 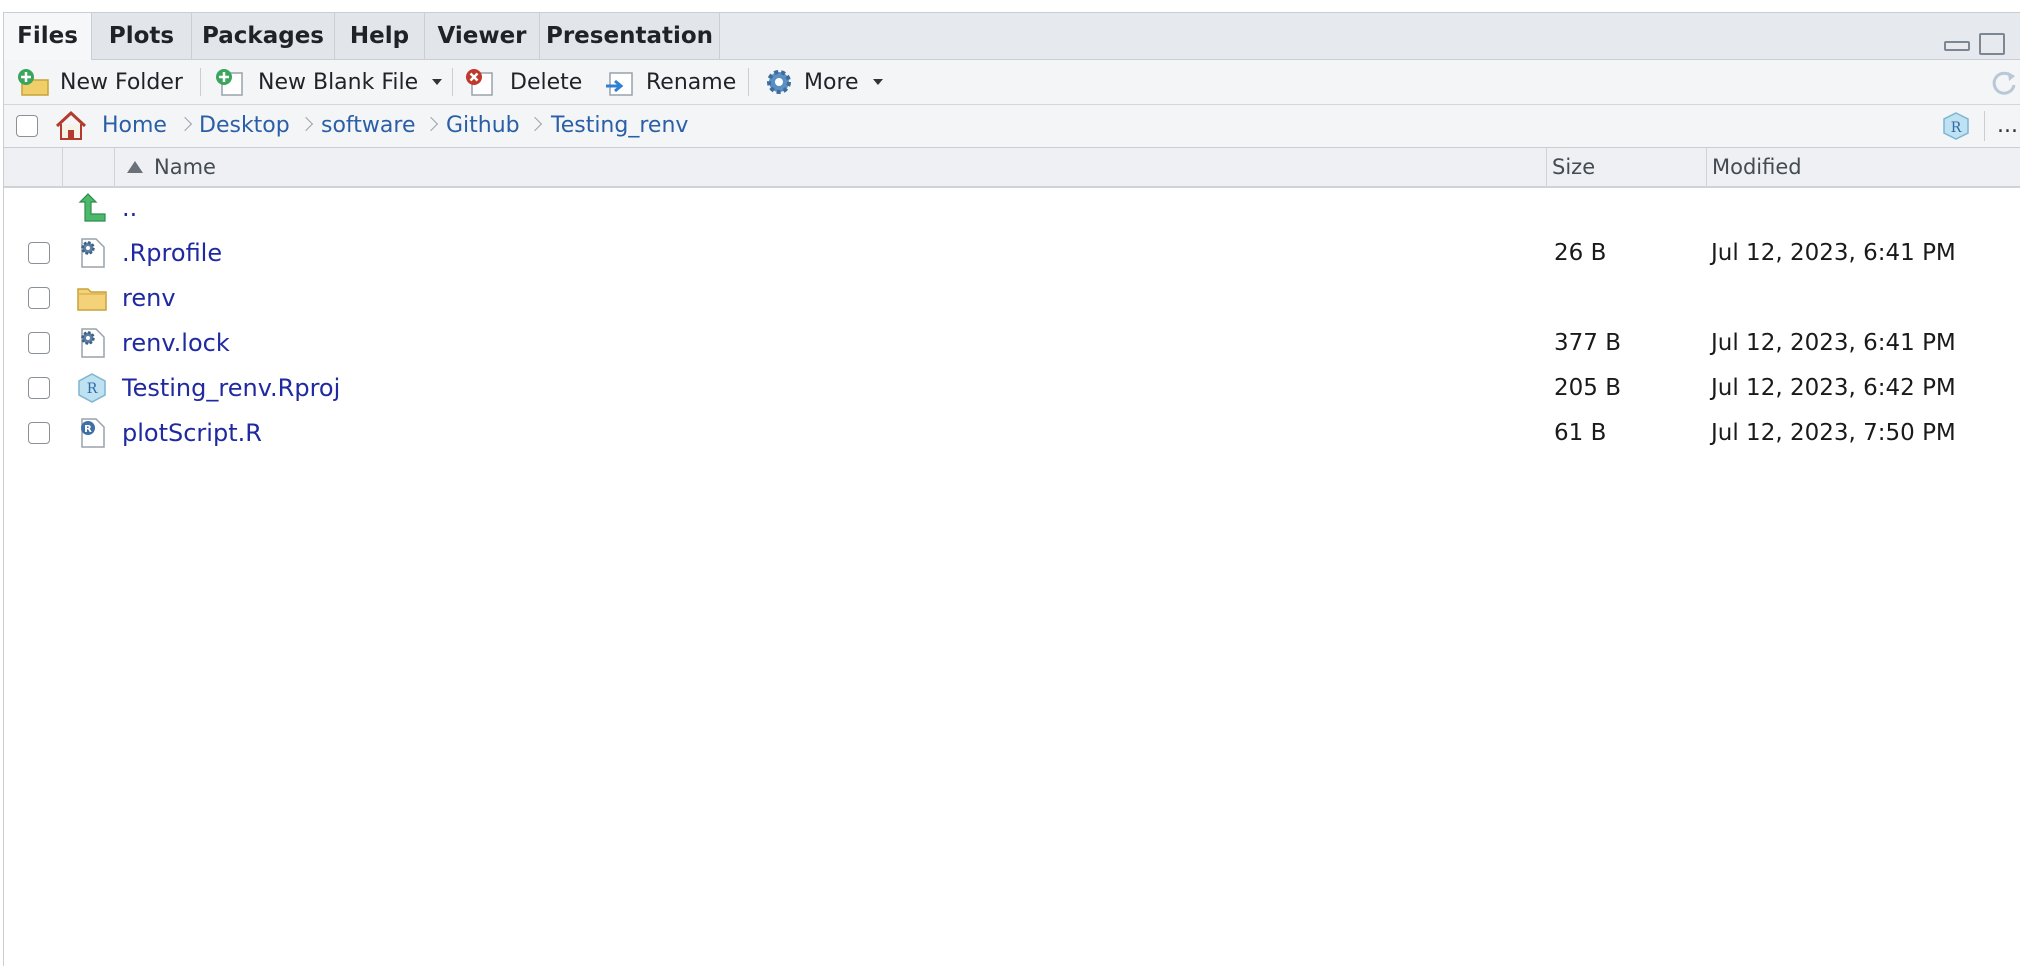 I want to click on file-row: .Rprofile 26 B Jul 12, 2023, 6:41 PM, so click(x=1012, y=253).